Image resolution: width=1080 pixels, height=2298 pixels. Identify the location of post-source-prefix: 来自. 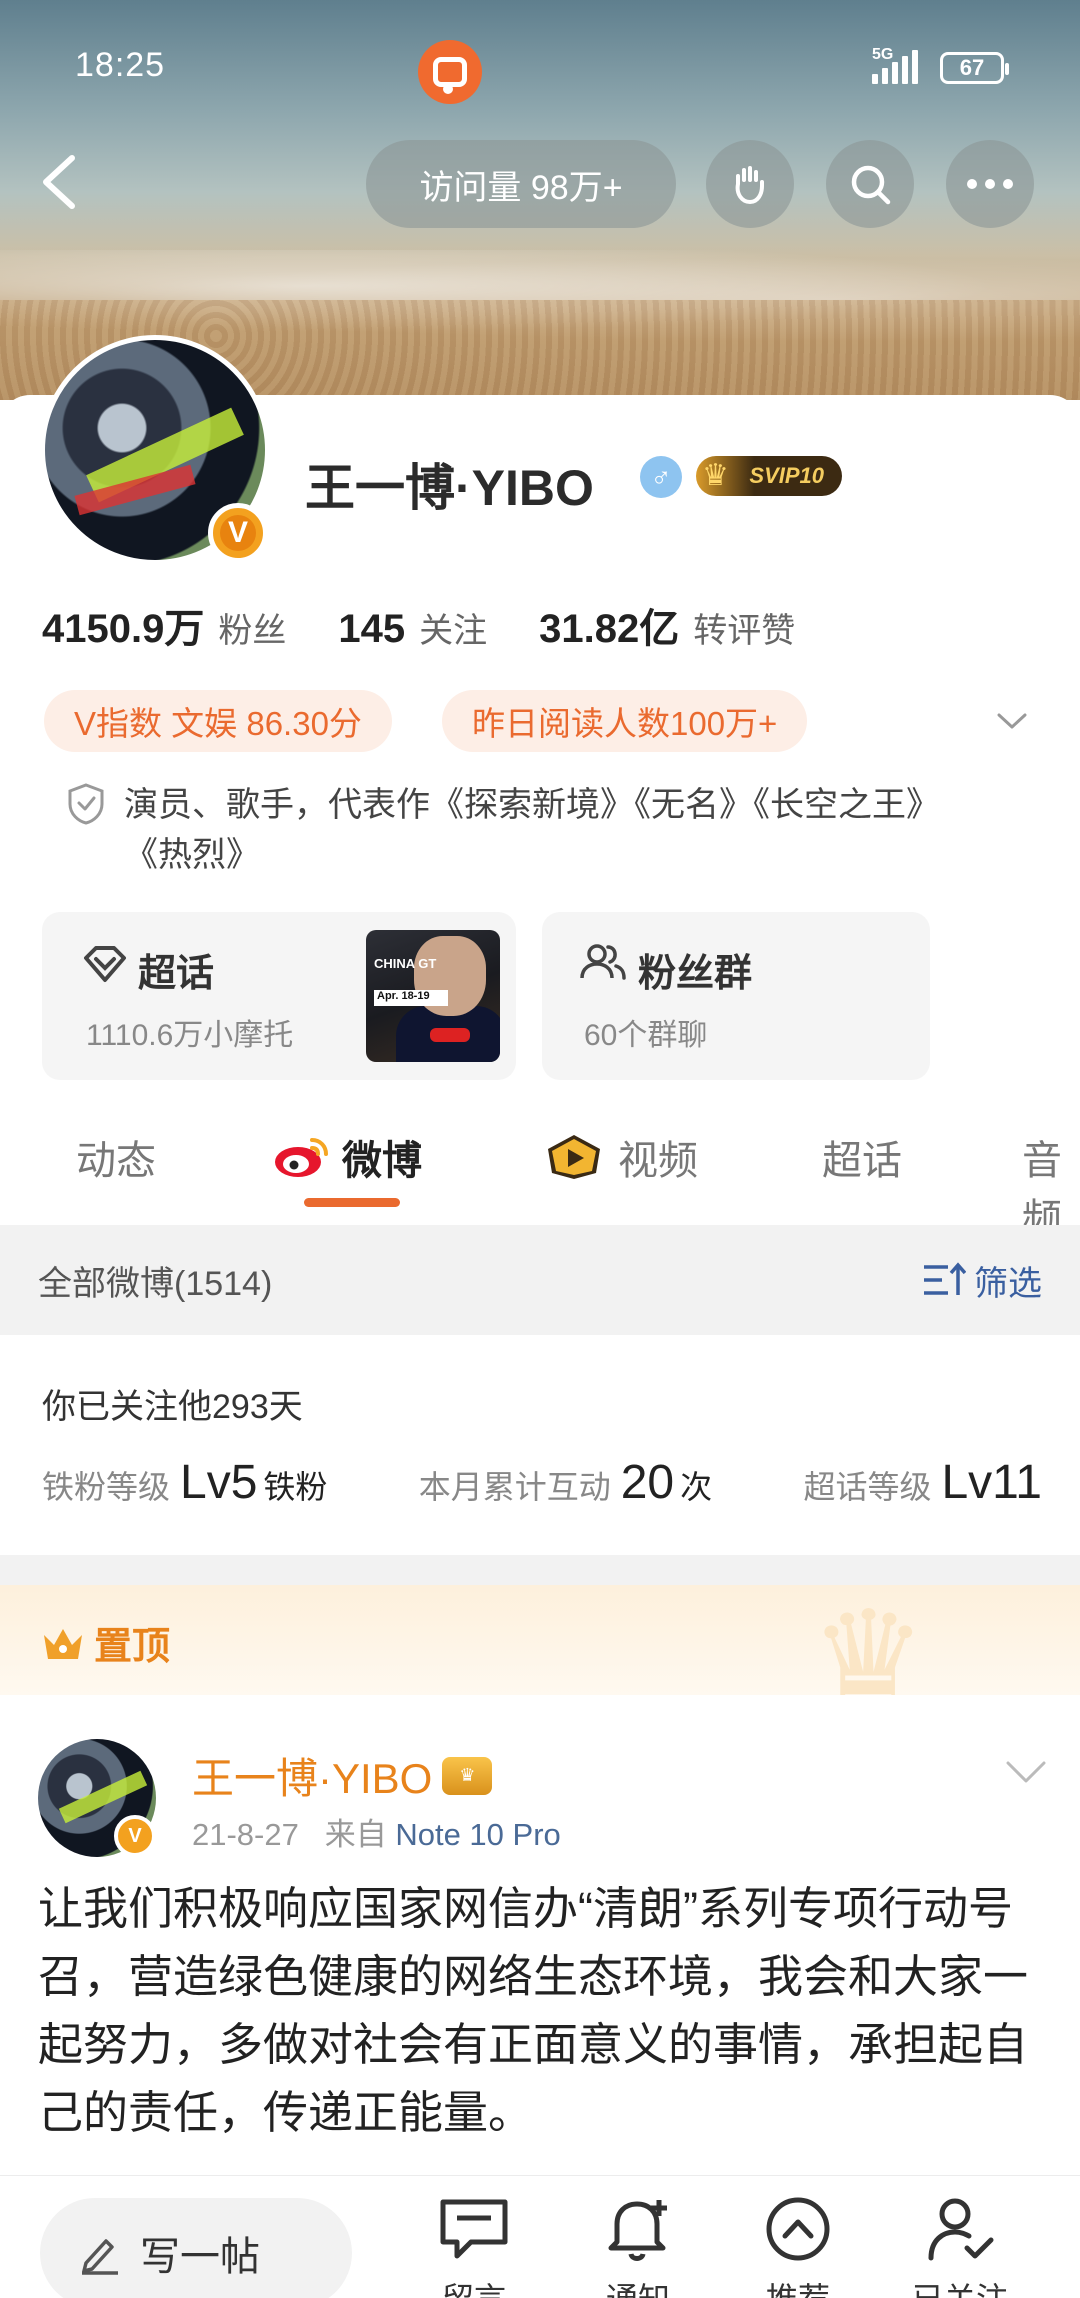
(355, 1834).